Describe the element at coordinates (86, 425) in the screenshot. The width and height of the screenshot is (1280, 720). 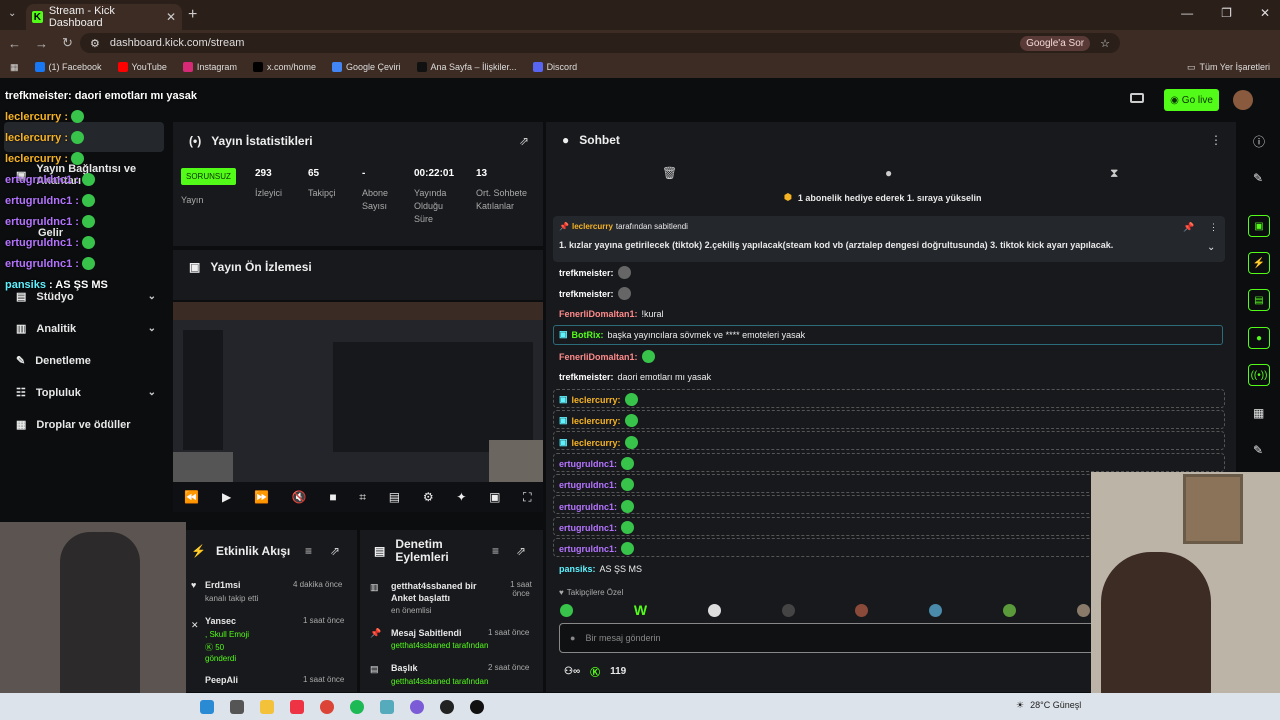
I see `sidebar-item-droplar: ▦ Droplar ve ödüller` at that location.